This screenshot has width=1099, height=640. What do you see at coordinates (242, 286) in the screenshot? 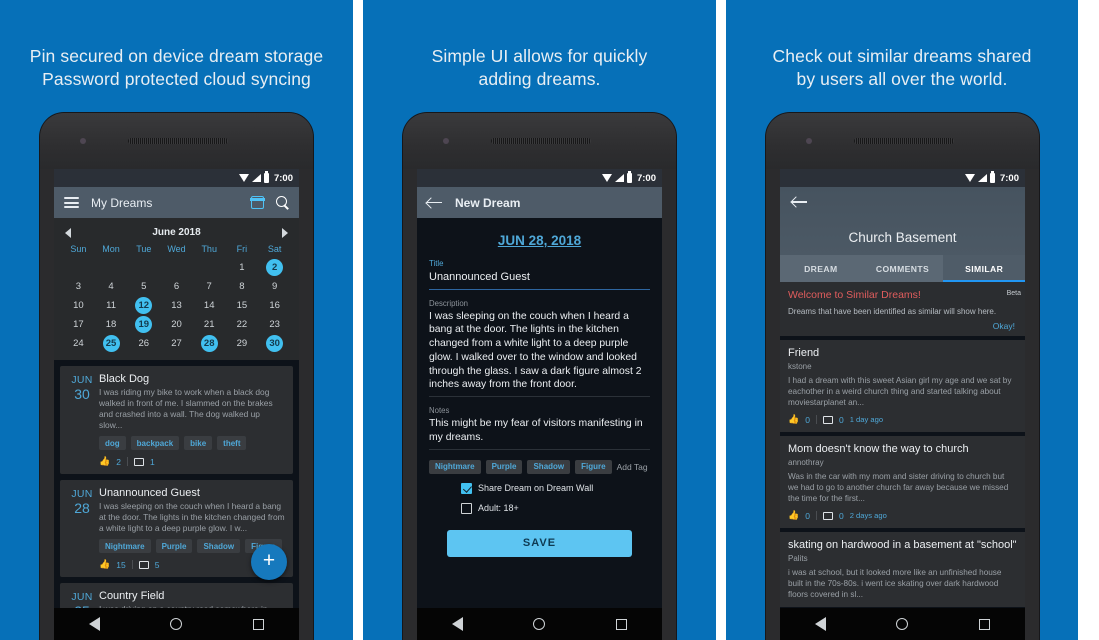
I see `calendar-day: 8` at bounding box center [242, 286].